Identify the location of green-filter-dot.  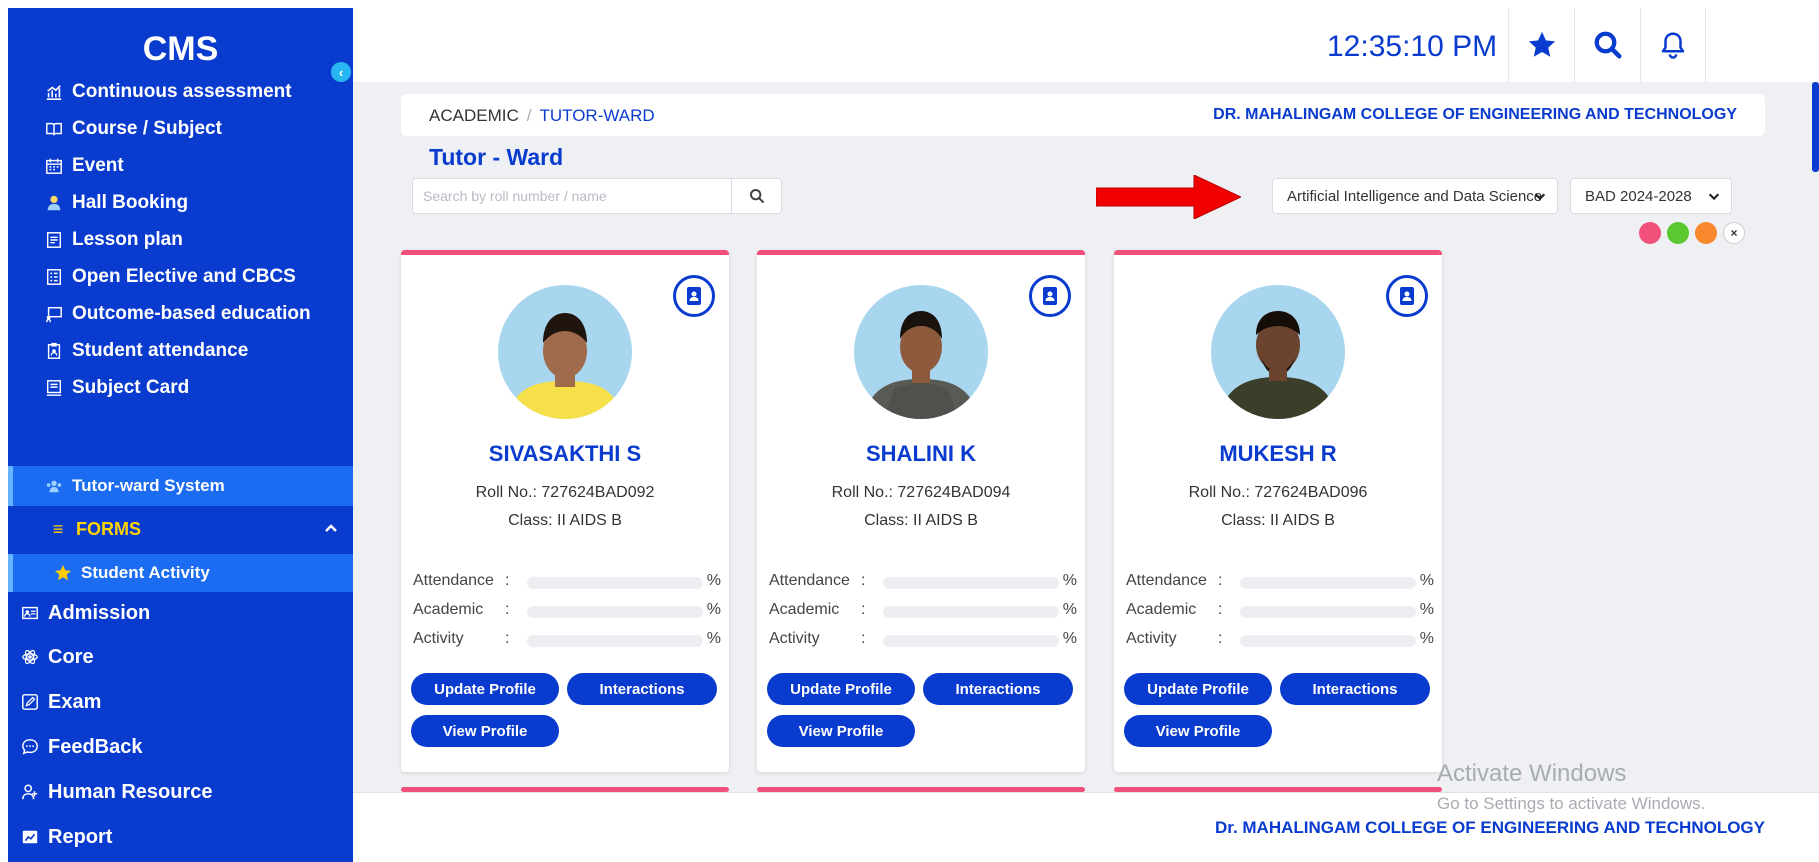
(1678, 233).